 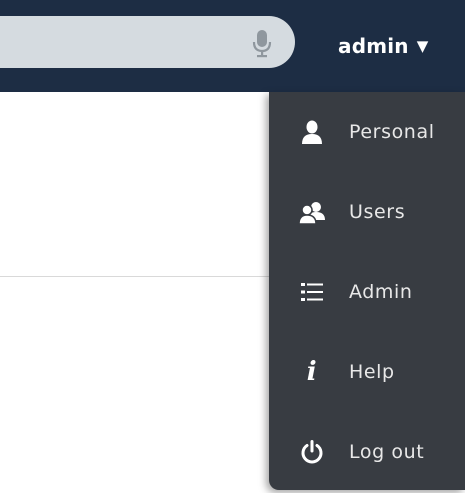 I want to click on menu-item-personal: Personal, so click(x=367, y=132).